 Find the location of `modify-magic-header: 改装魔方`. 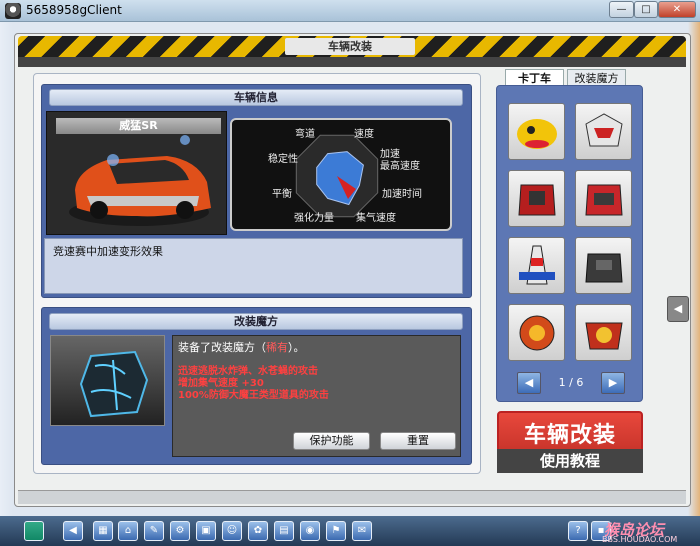

modify-magic-header: 改装魔方 is located at coordinates (256, 321).